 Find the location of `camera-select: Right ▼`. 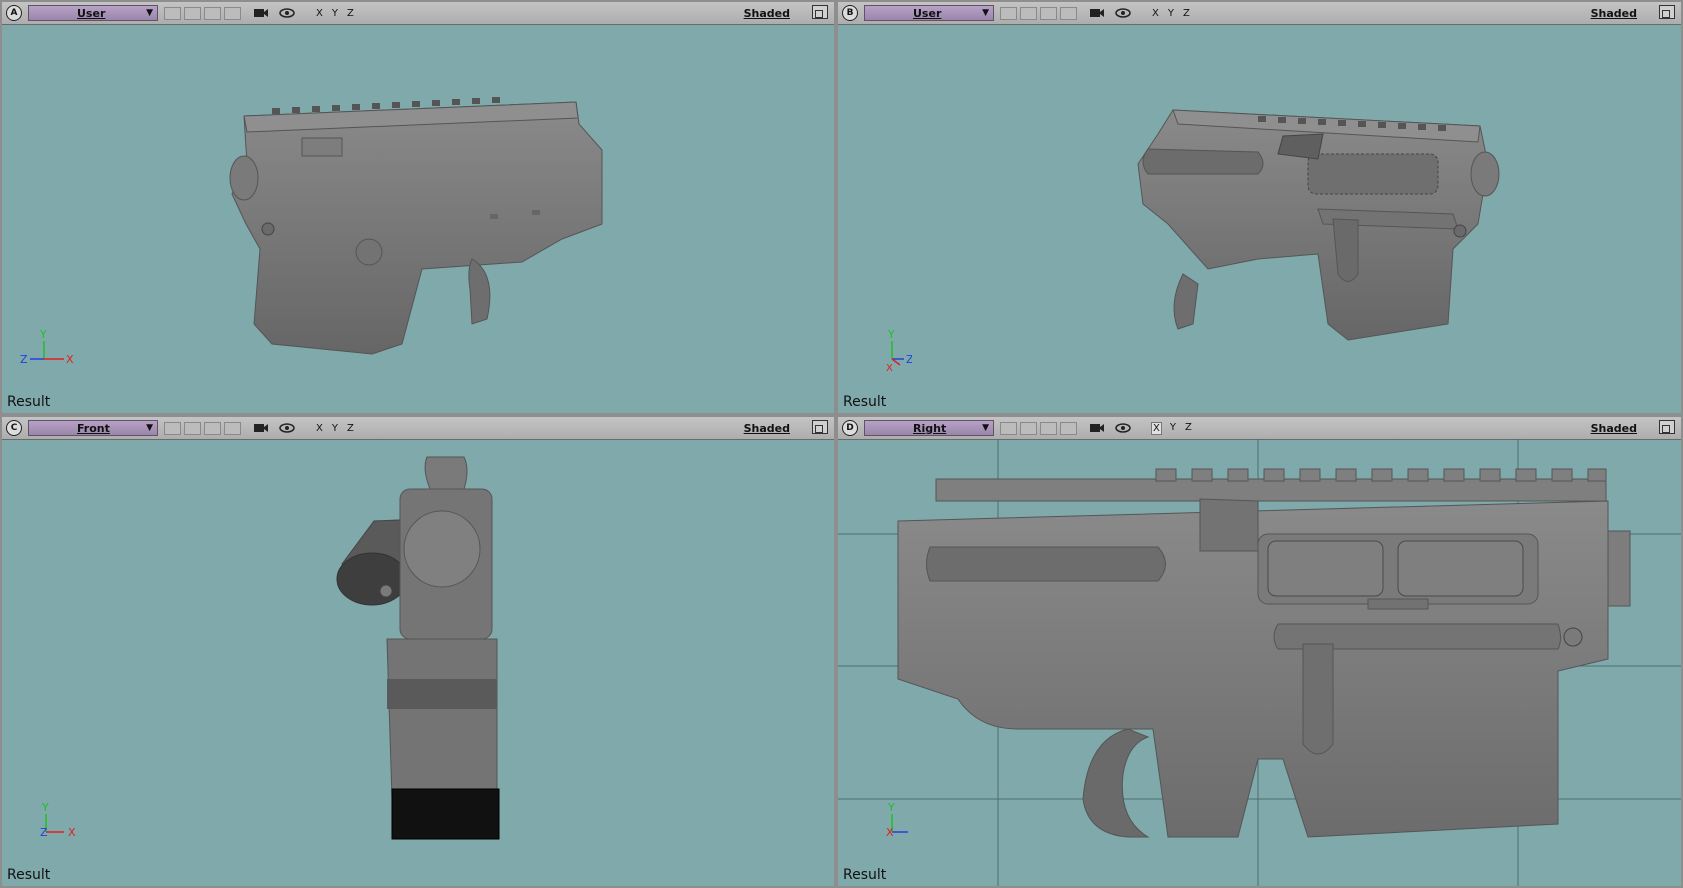

camera-select: Right ▼ is located at coordinates (929, 428).